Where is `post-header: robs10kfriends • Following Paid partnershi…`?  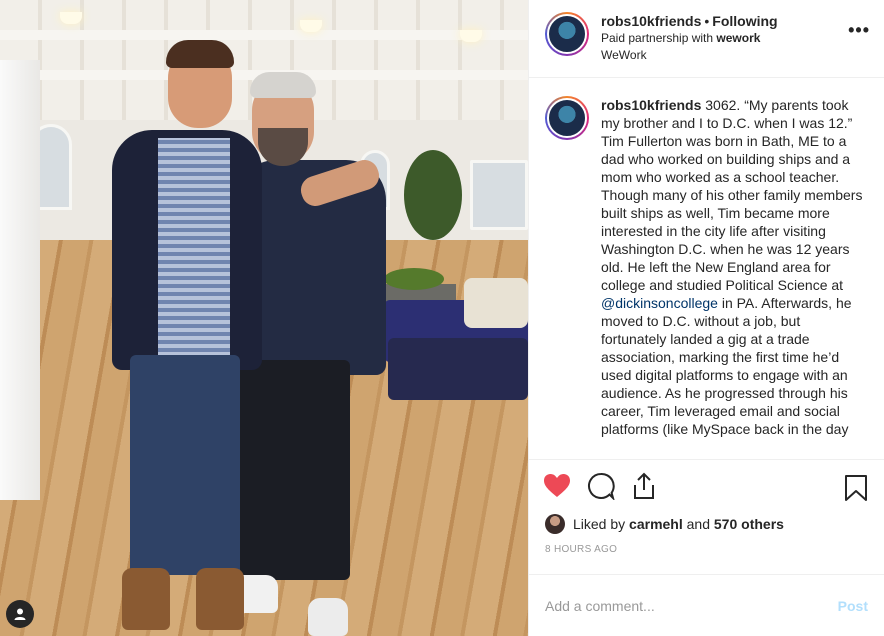
post-header: robs10kfriends • Following Paid partnershi… is located at coordinates (706, 39).